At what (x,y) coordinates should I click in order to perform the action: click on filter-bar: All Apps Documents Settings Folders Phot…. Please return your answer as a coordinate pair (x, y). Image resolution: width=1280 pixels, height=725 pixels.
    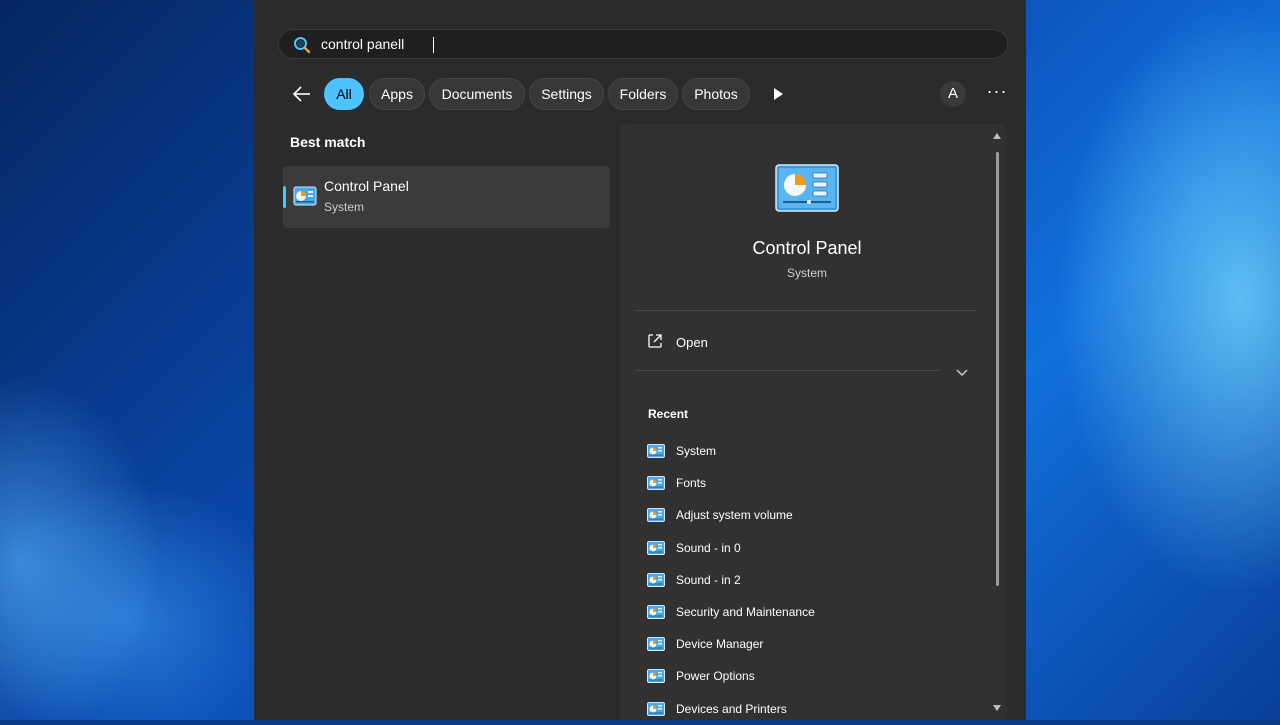
    Looking at the image, I should click on (650, 94).